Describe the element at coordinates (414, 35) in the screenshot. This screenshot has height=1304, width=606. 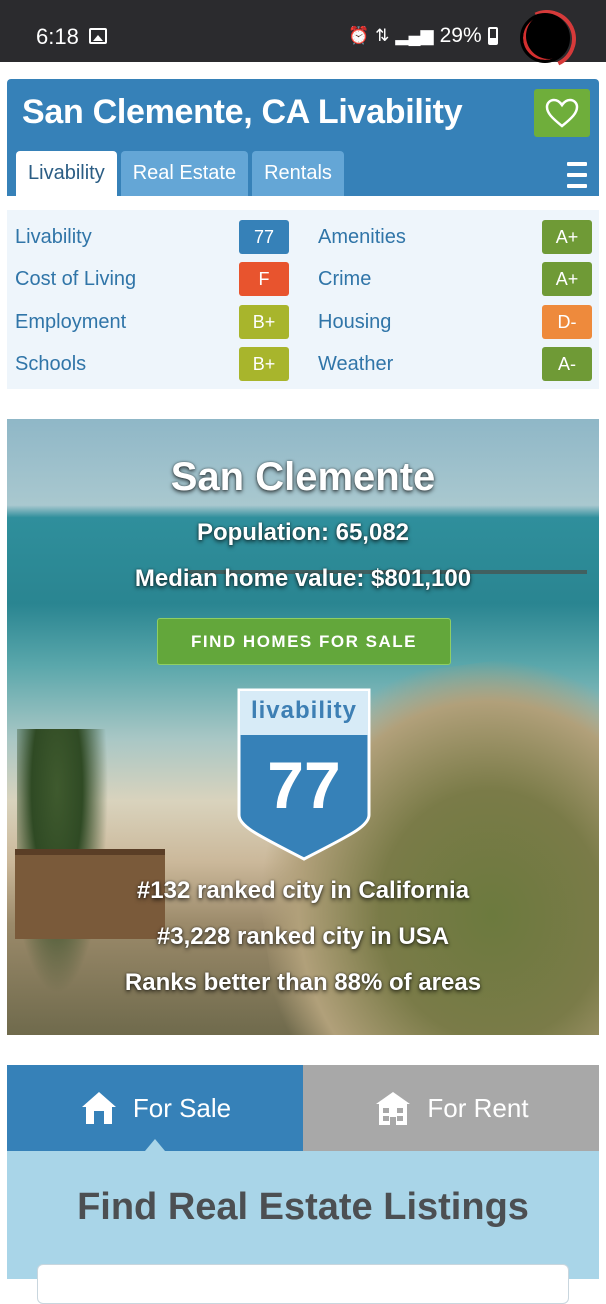
I see `signal-icon: ▂▄▆` at that location.